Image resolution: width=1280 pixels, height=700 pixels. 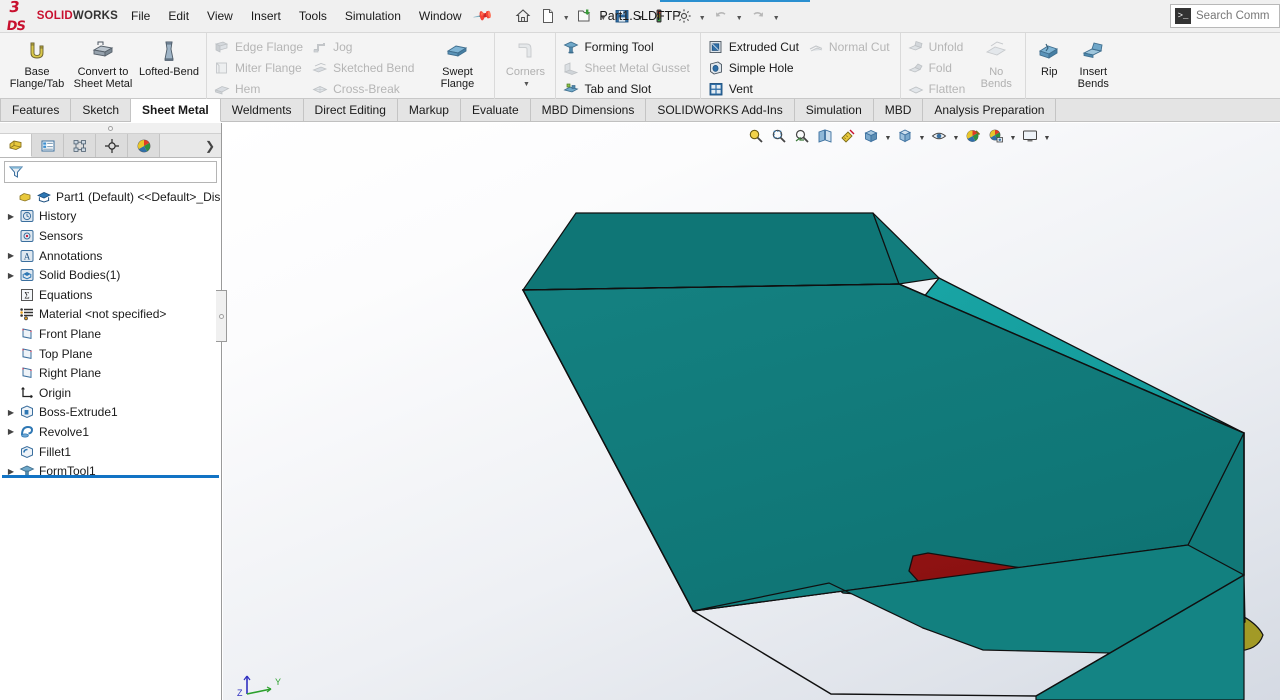 What do you see at coordinates (429, 110) in the screenshot?
I see `tab-markup: Markup` at bounding box center [429, 110].